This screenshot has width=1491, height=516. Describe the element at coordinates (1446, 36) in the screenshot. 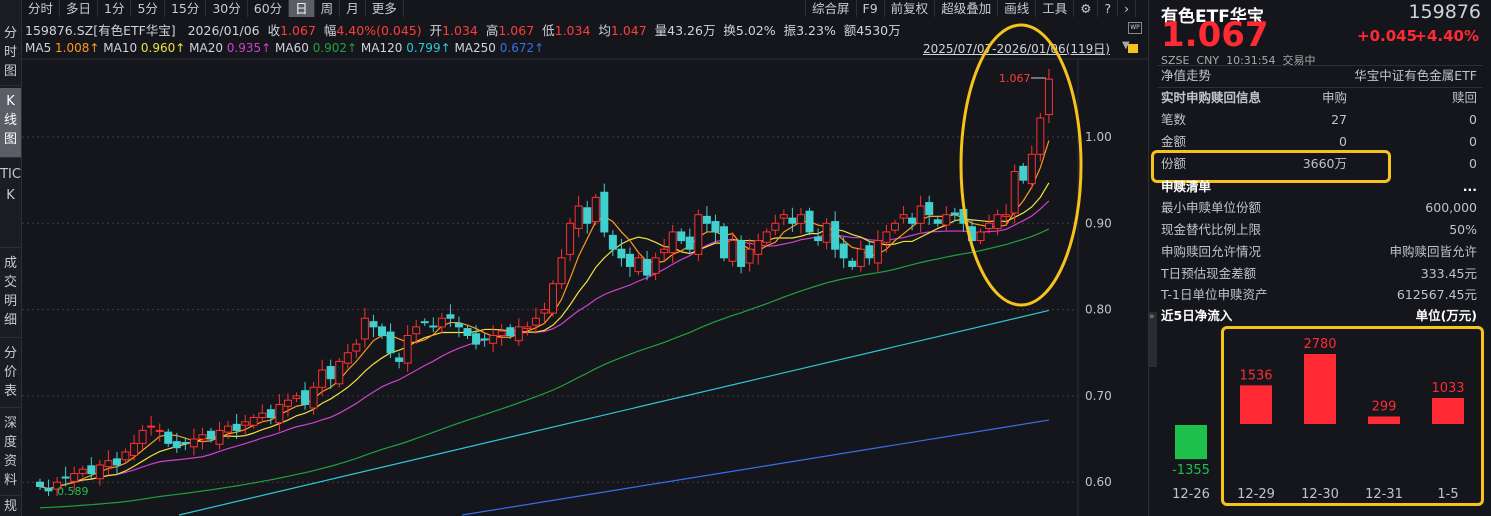

I see `price-change-pct: +4.40%` at that location.